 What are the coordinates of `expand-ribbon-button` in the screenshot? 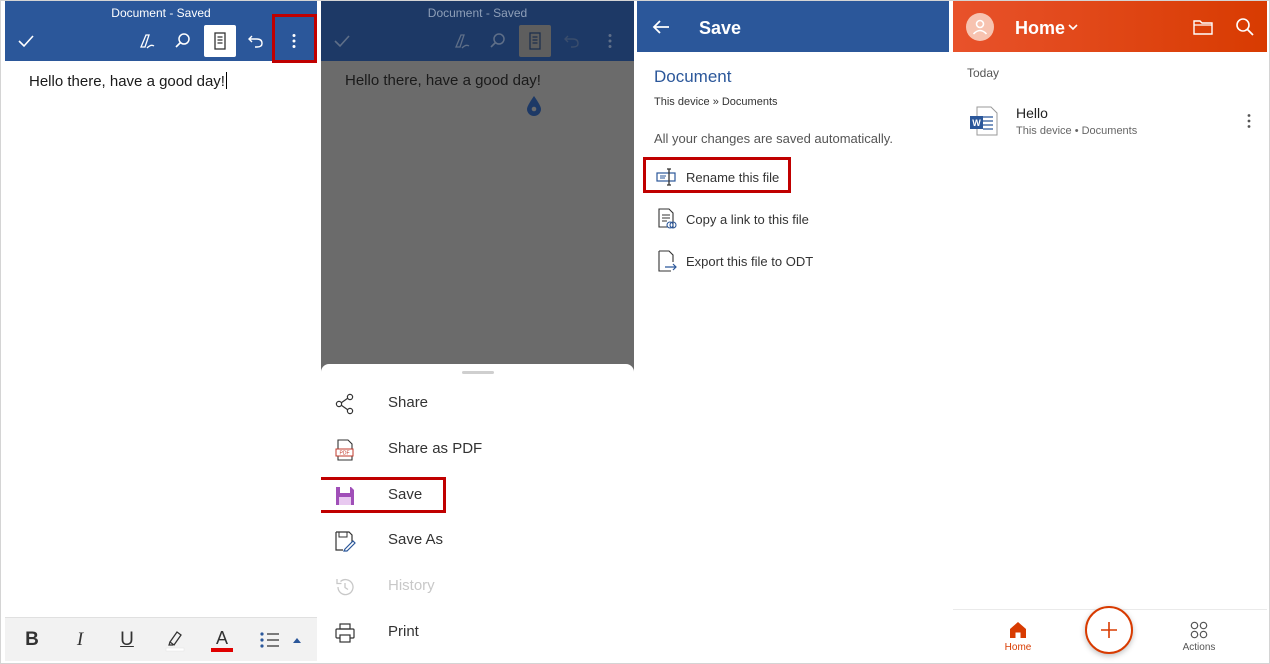 It's located at (297, 640).